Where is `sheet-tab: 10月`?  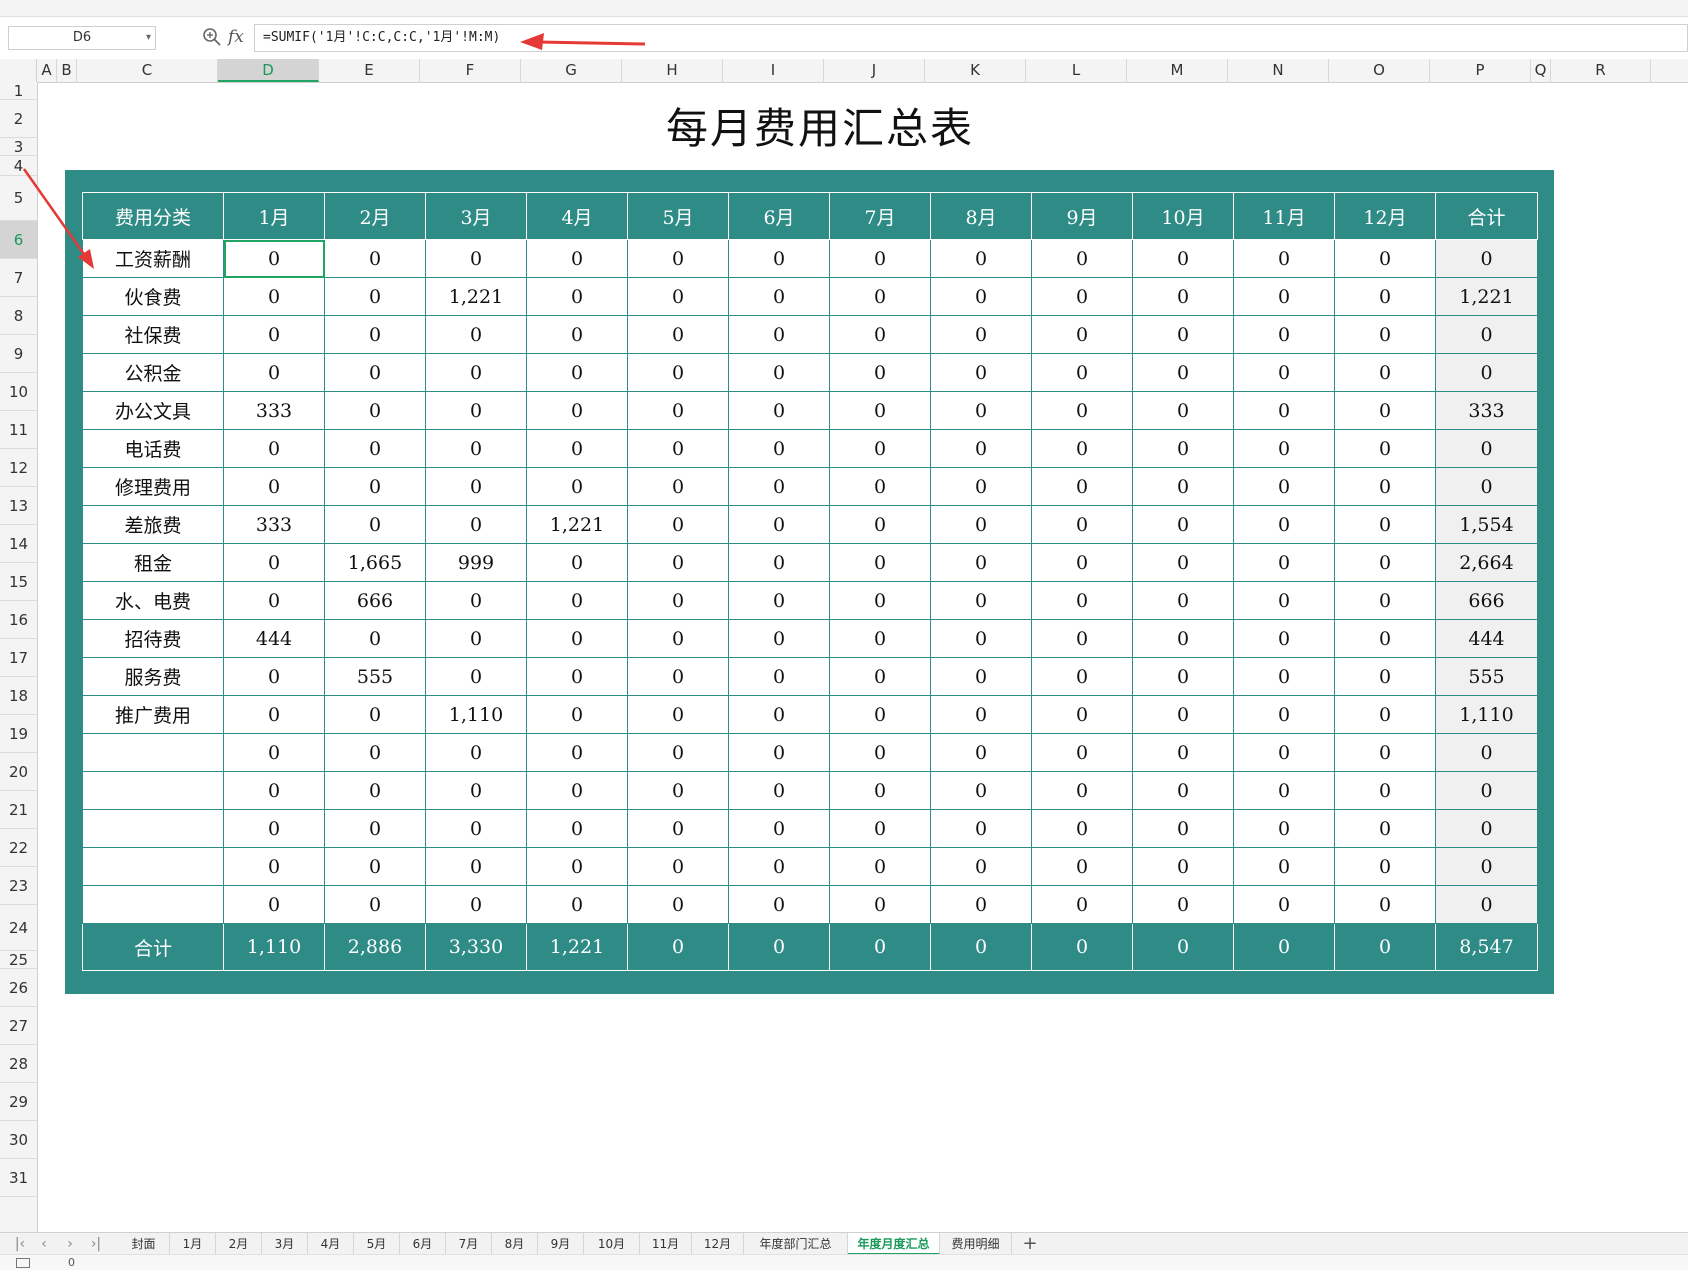 sheet-tab: 10月 is located at coordinates (612, 1244).